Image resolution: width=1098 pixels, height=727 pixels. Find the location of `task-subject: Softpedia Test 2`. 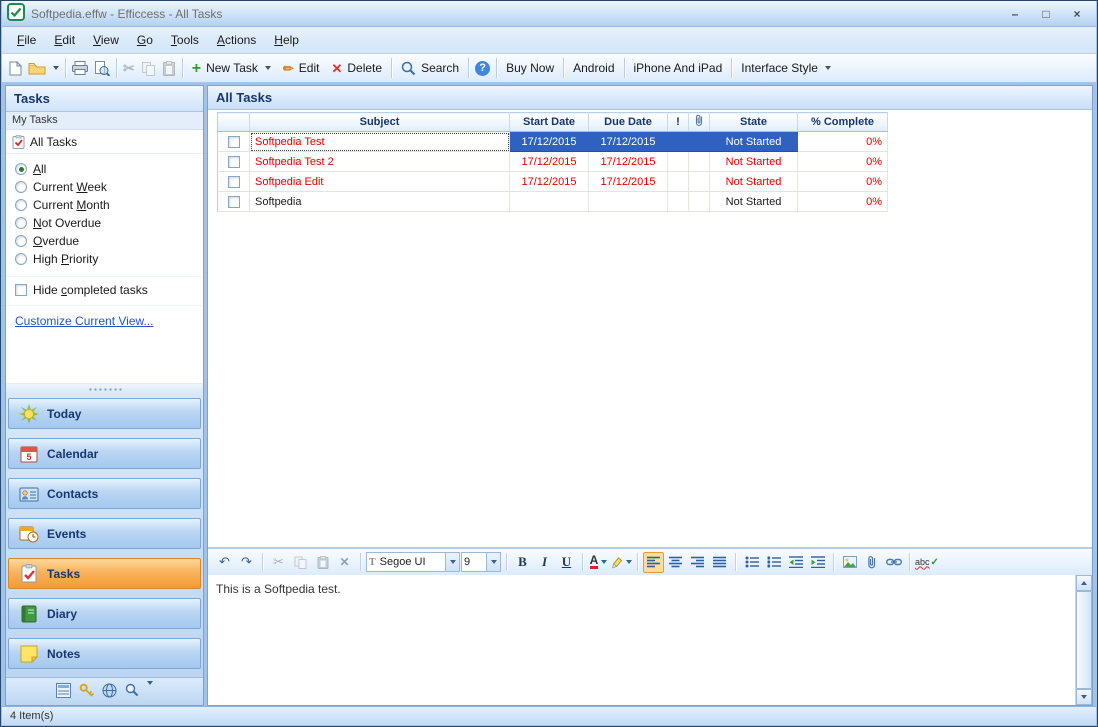

task-subject: Softpedia Test 2 is located at coordinates (379, 161).